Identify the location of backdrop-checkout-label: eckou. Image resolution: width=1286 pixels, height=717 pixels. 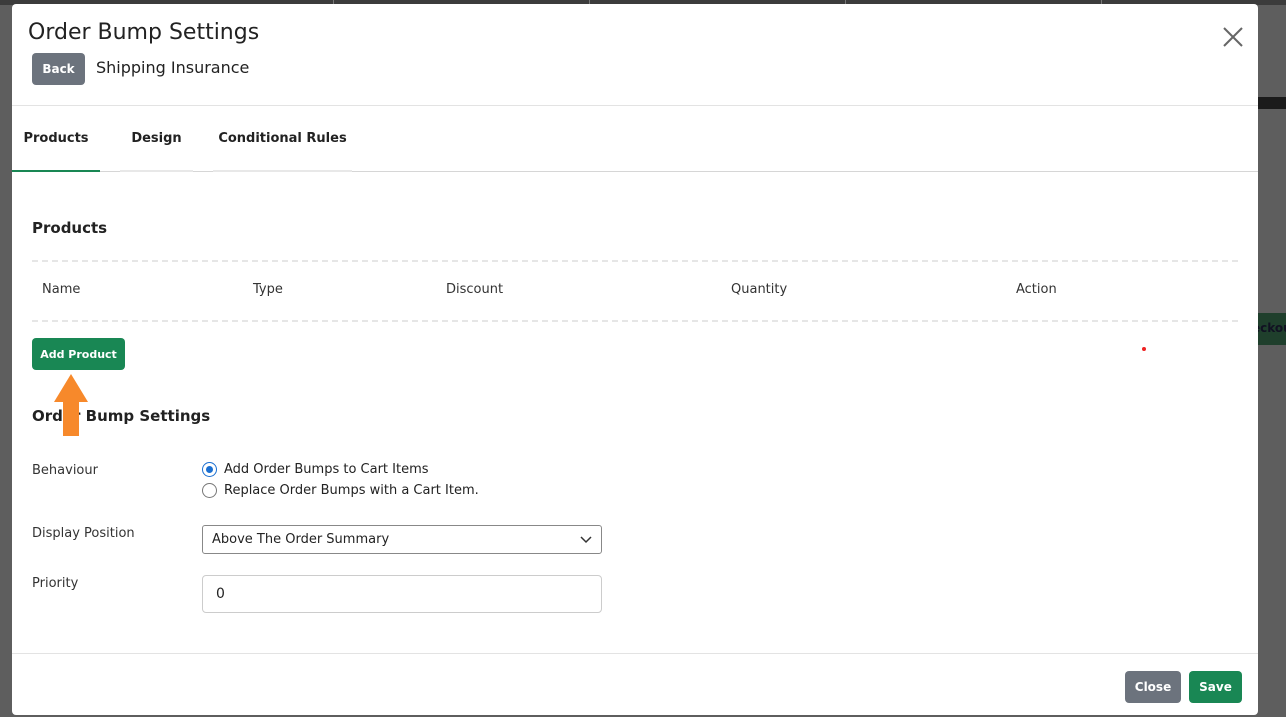
(1272, 328).